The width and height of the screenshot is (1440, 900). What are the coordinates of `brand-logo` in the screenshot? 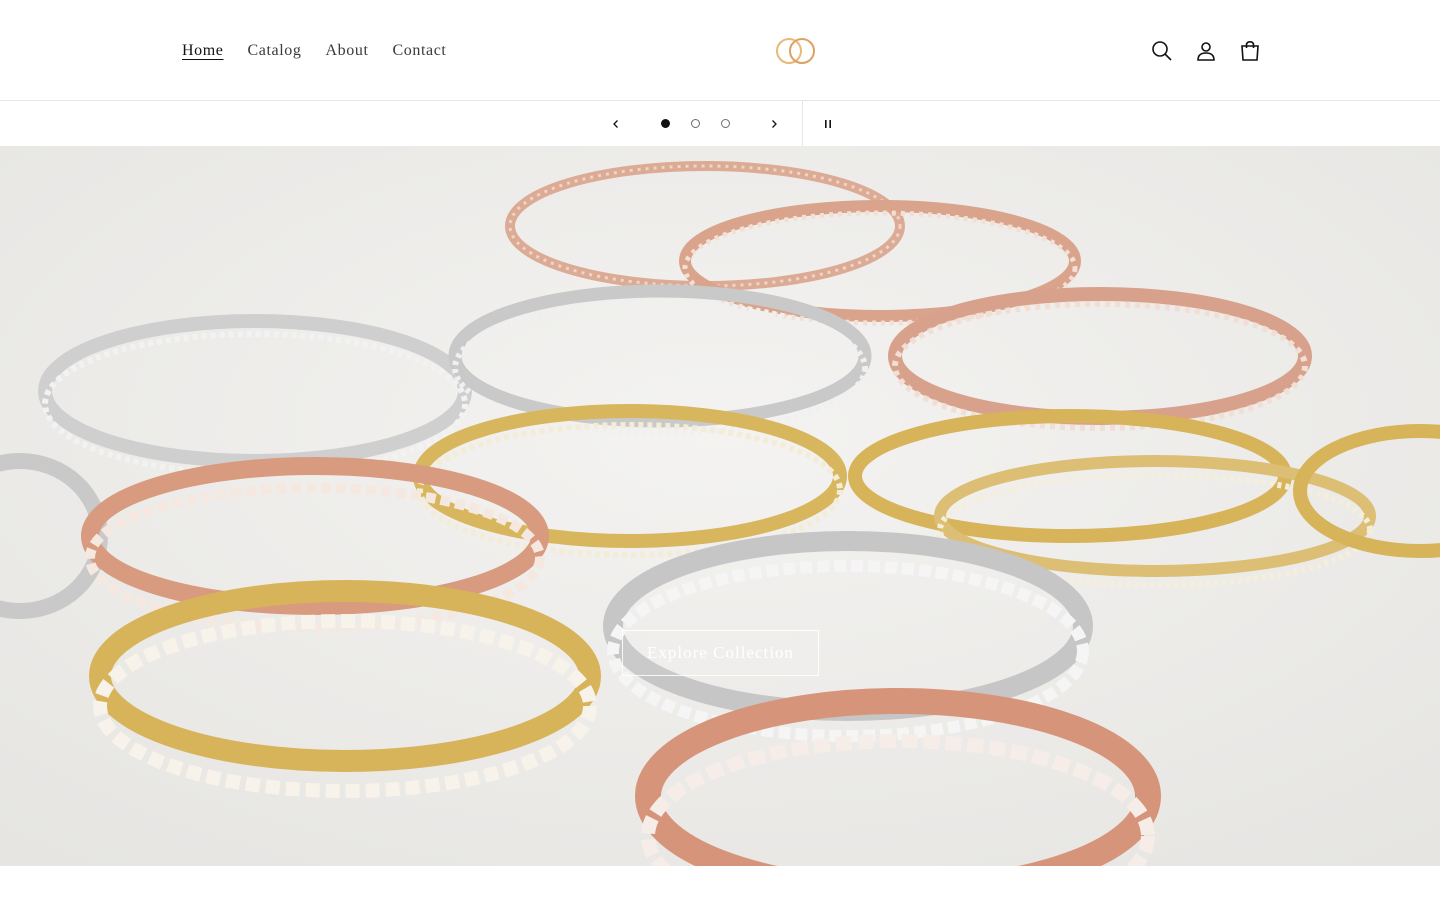 It's located at (796, 51).